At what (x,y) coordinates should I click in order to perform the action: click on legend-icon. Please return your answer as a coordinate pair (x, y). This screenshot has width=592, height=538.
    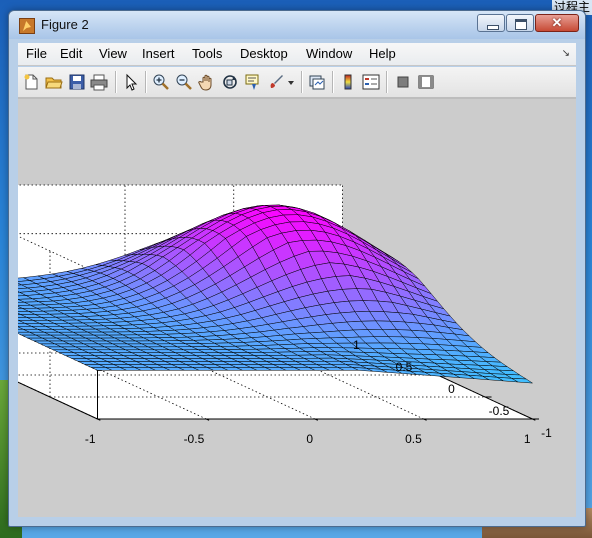
    Looking at the image, I should click on (371, 82).